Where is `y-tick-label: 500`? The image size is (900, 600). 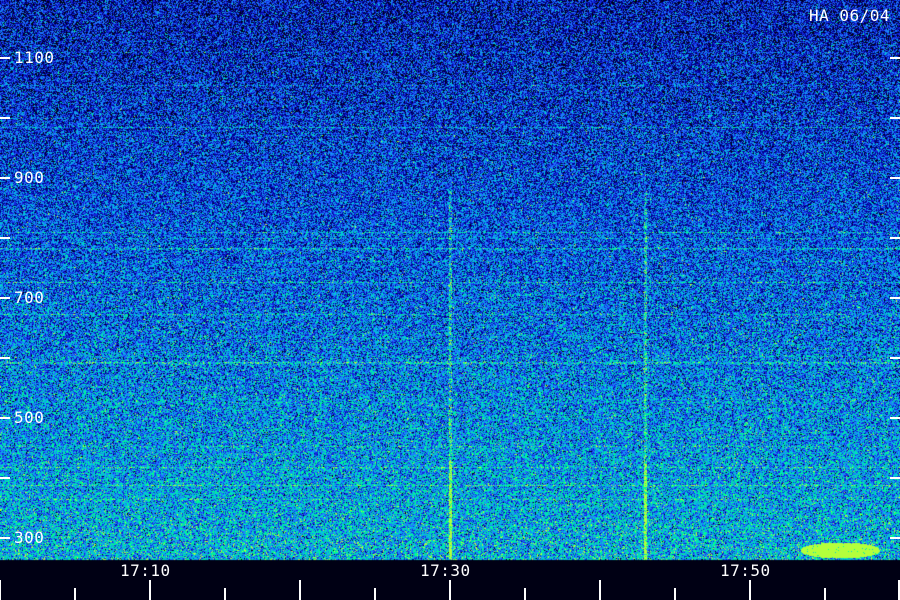 y-tick-label: 500 is located at coordinates (29, 417).